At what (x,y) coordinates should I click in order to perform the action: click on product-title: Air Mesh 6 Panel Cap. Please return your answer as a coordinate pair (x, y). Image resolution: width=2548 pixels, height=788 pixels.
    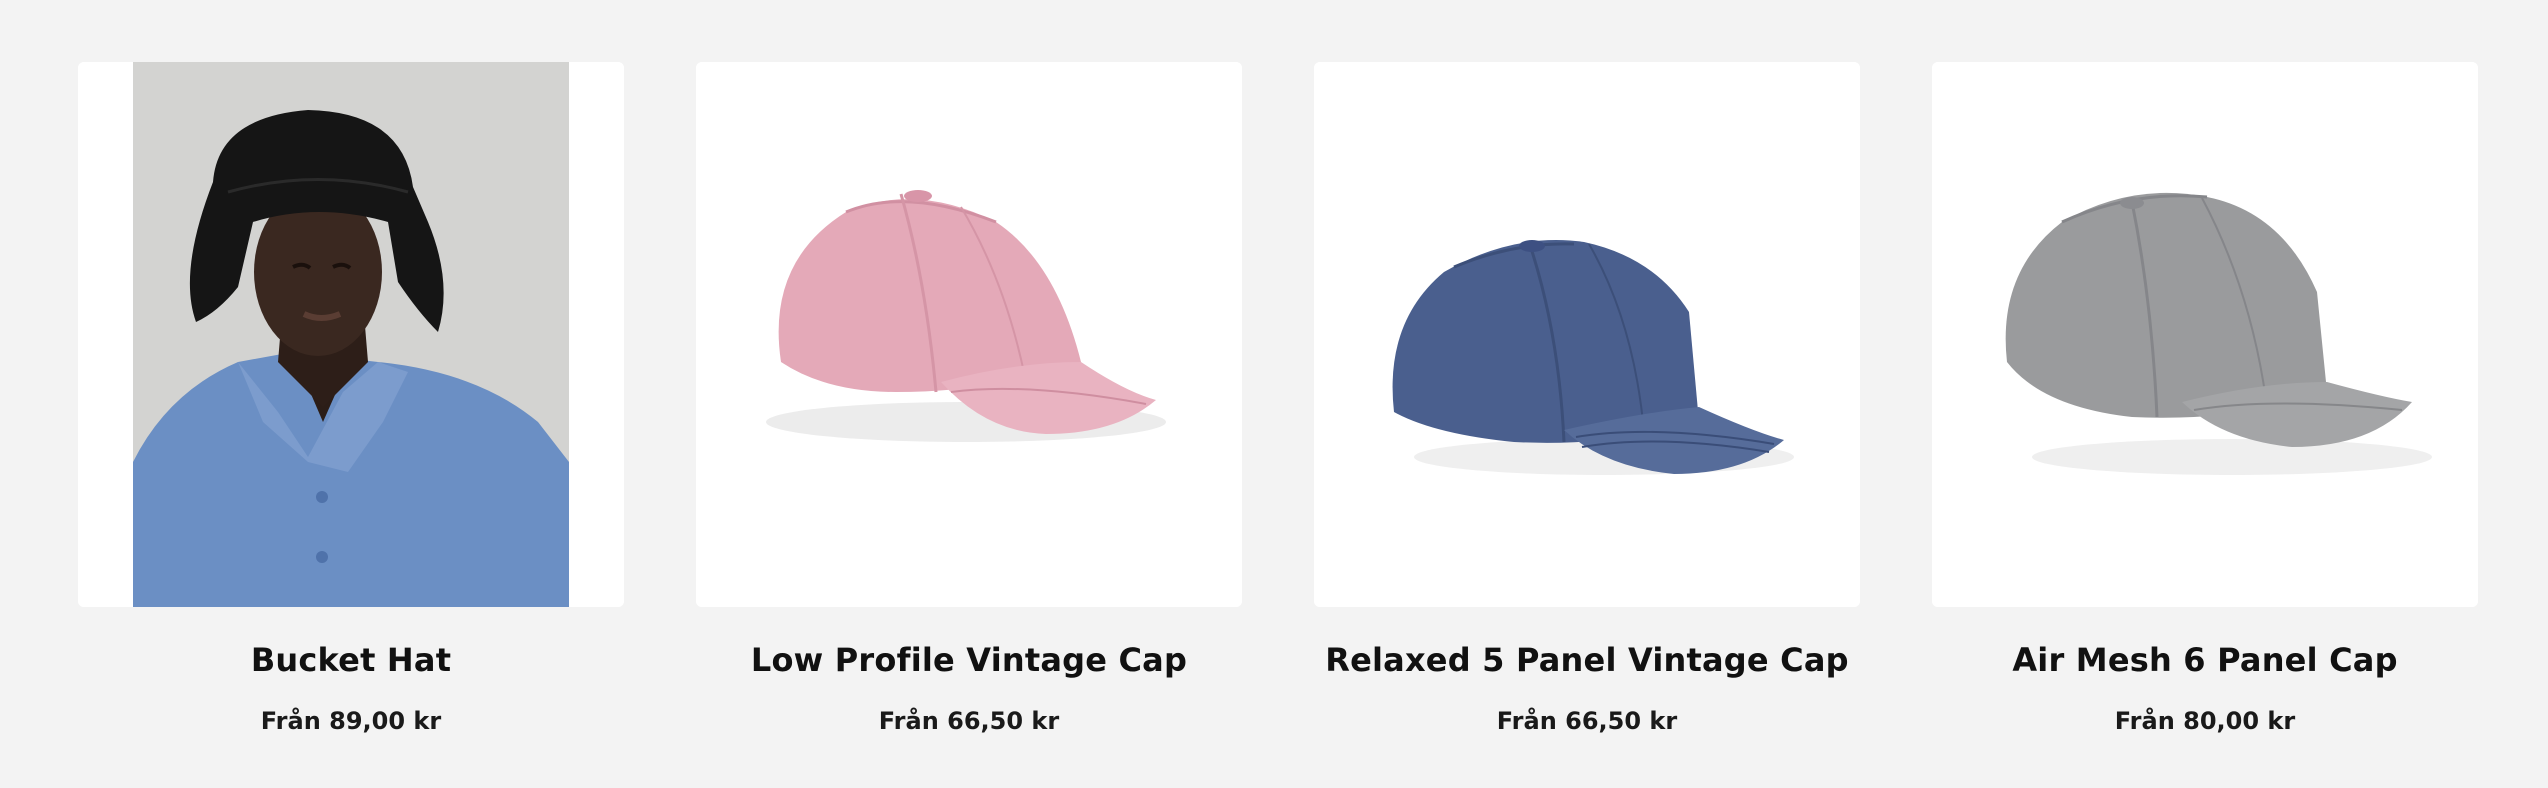
    Looking at the image, I should click on (2205, 660).